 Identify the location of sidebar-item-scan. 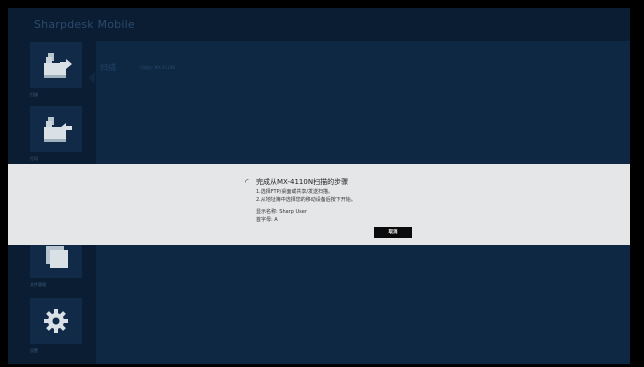
(56, 65).